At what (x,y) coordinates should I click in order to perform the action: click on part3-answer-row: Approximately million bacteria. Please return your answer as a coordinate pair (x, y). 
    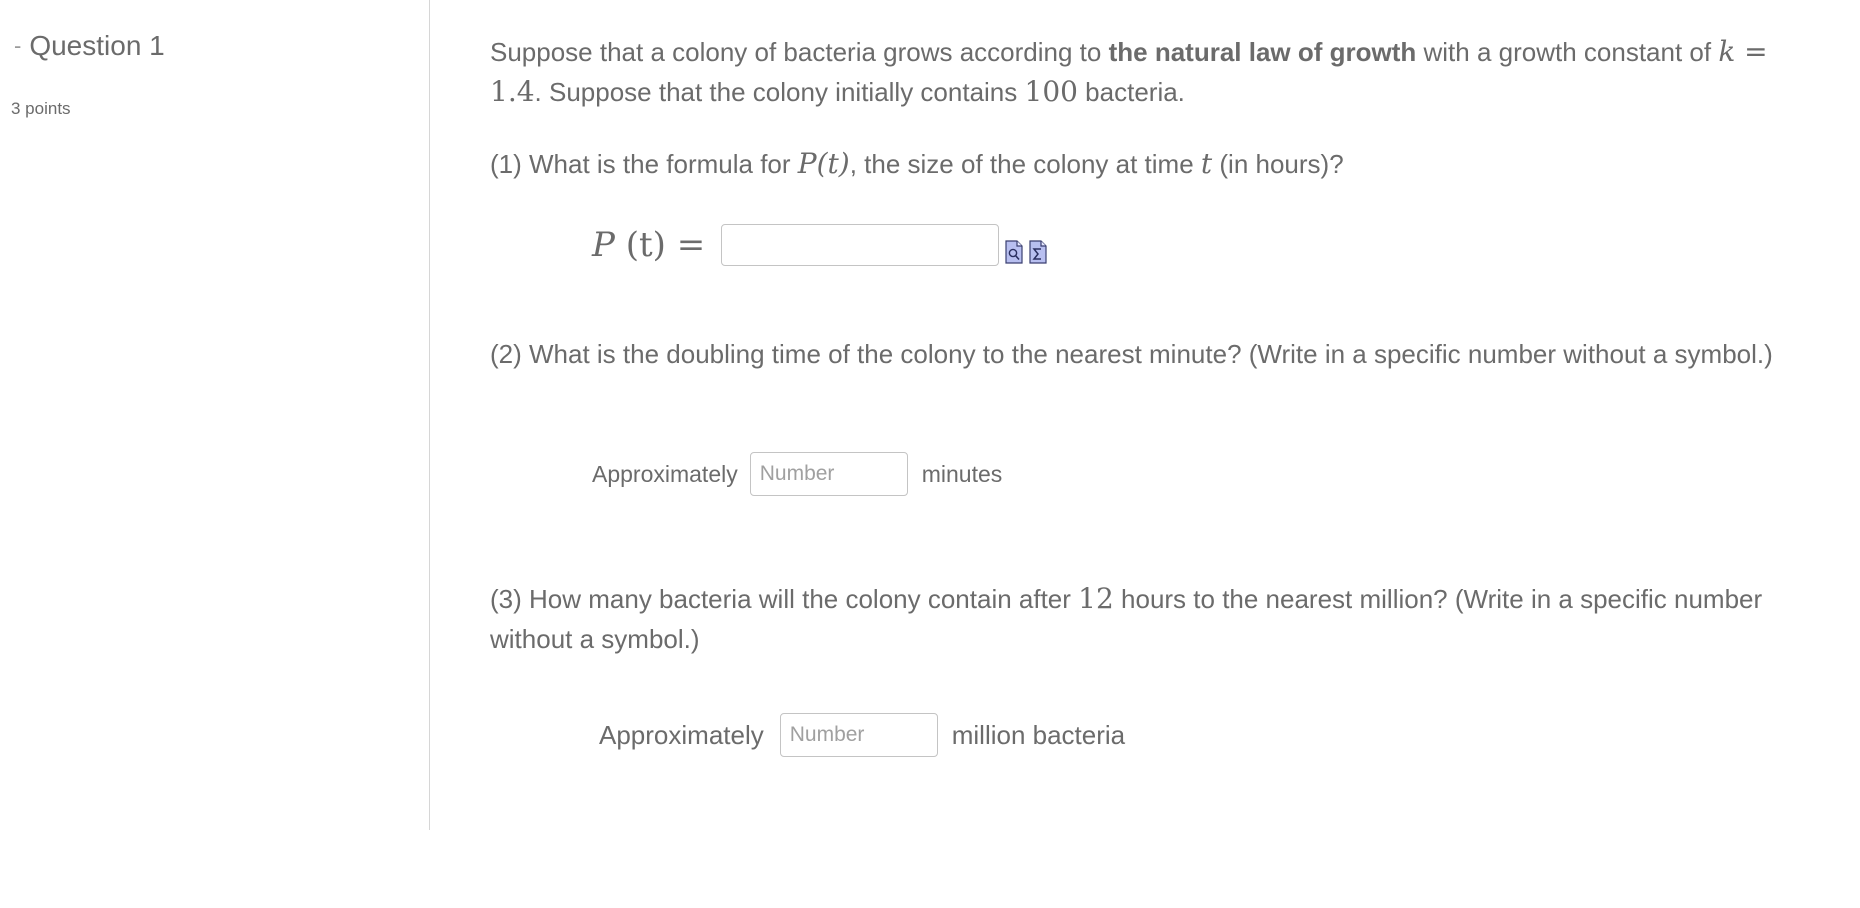
    Looking at the image, I should click on (862, 735).